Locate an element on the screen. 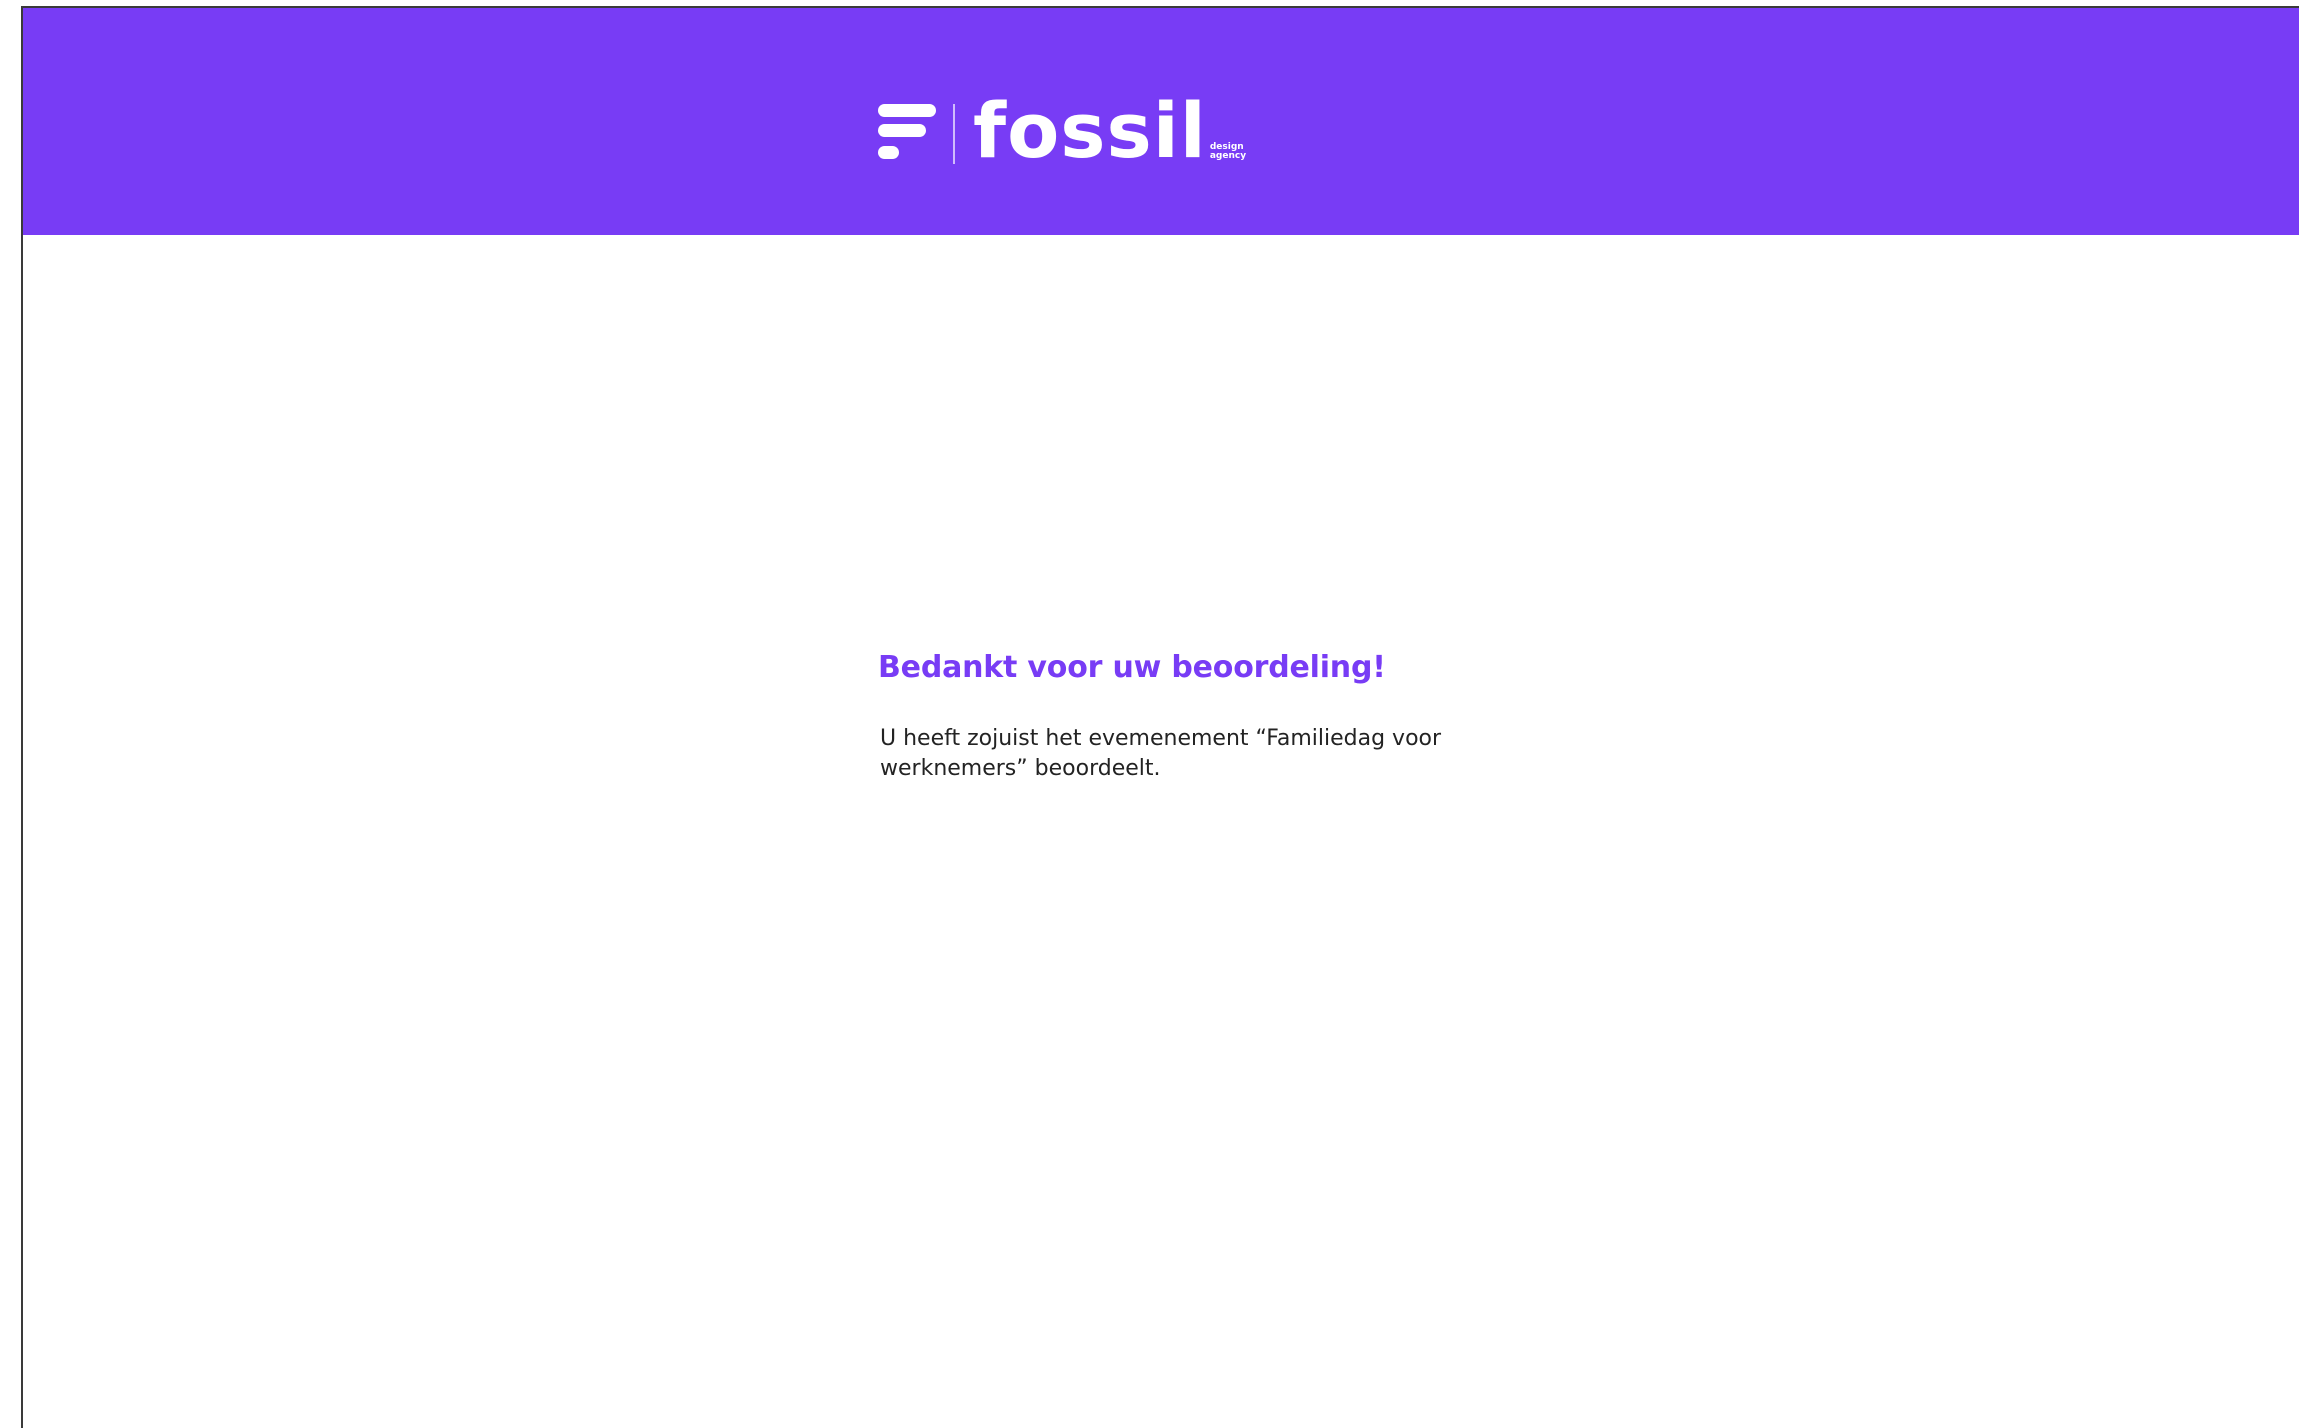  confirmation-title: Bedankt voor uw beoordeling! is located at coordinates (1132, 667).